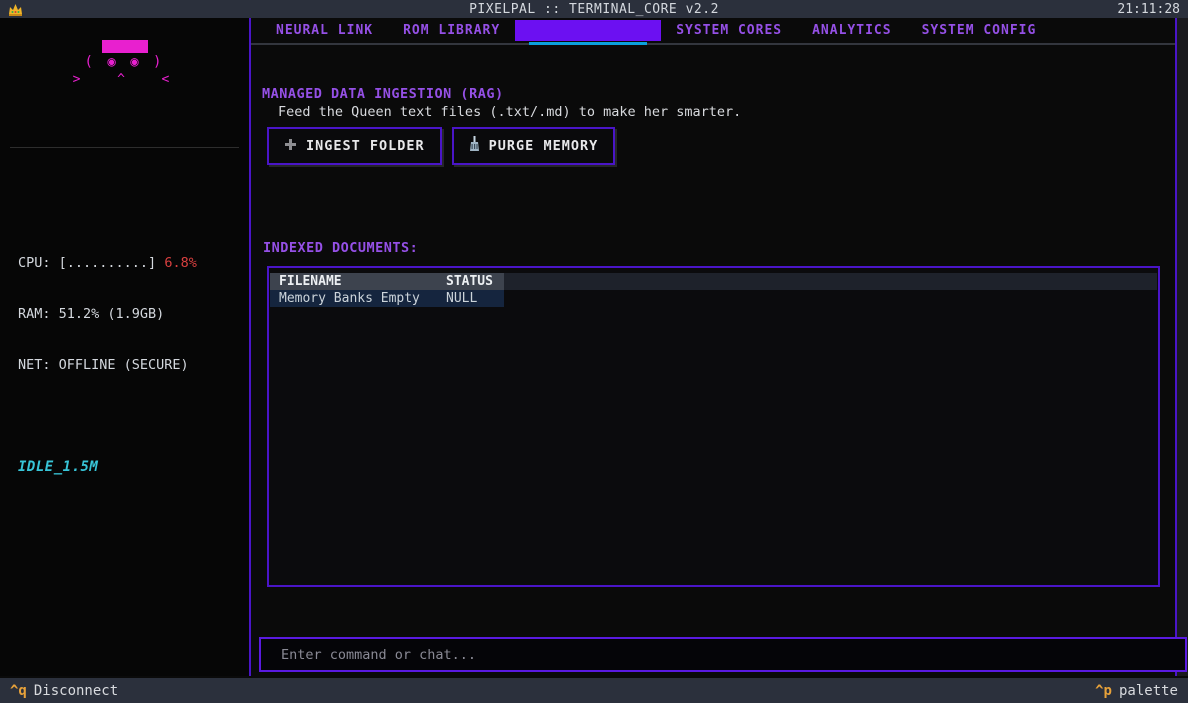  I want to click on cpu-stat: CPU: [..........] 6.8%, so click(133, 263).